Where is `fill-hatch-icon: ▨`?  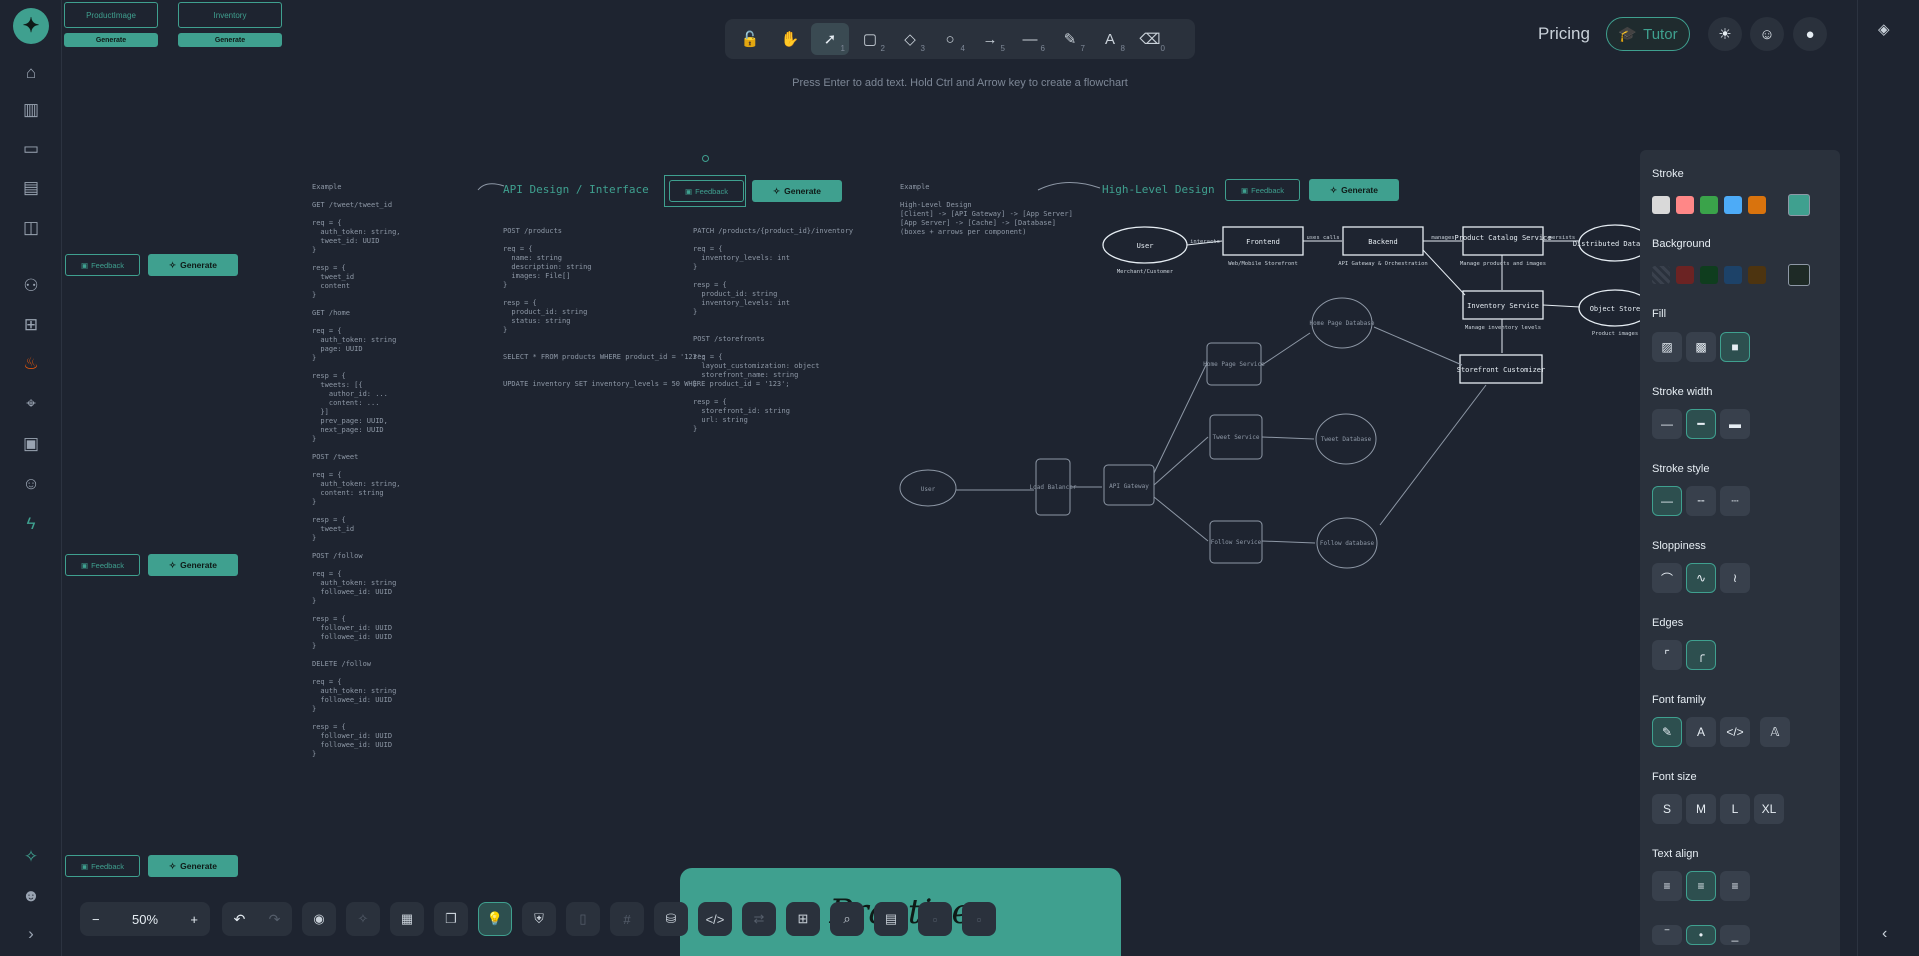
fill-hatch-icon: ▨ is located at coordinates (1667, 347).